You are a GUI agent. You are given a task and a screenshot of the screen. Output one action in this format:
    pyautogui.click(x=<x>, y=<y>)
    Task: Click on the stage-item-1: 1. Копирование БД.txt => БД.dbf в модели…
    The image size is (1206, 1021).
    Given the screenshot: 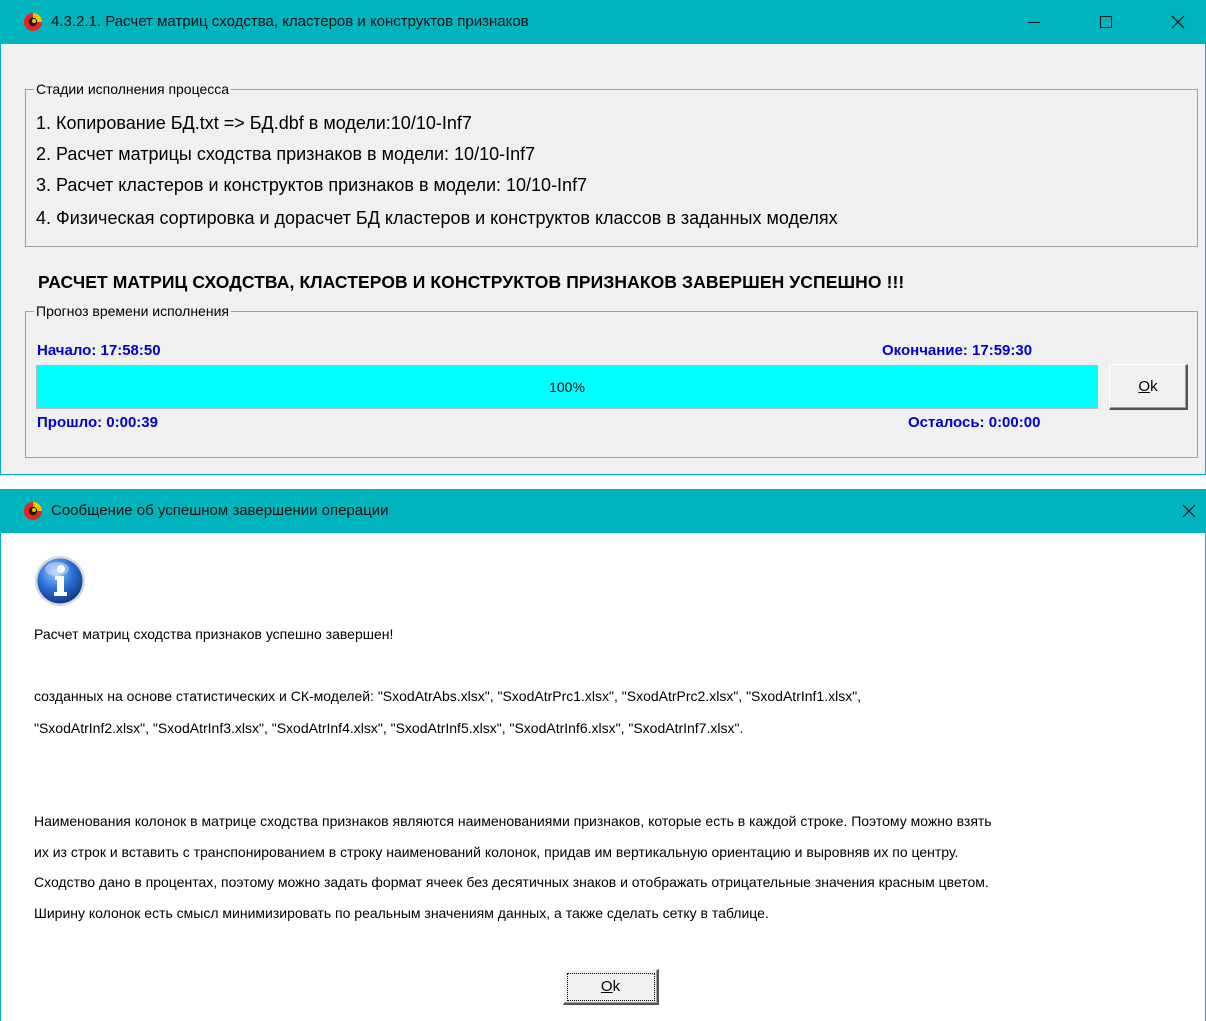 What is the action you would take?
    pyautogui.click(x=254, y=123)
    